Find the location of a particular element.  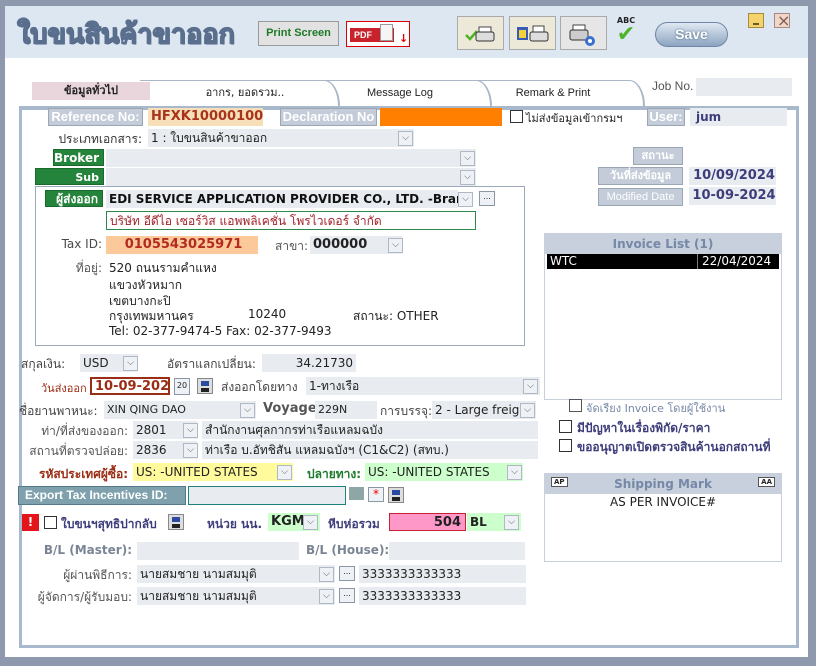

branch-dropdown is located at coordinates (395, 245).